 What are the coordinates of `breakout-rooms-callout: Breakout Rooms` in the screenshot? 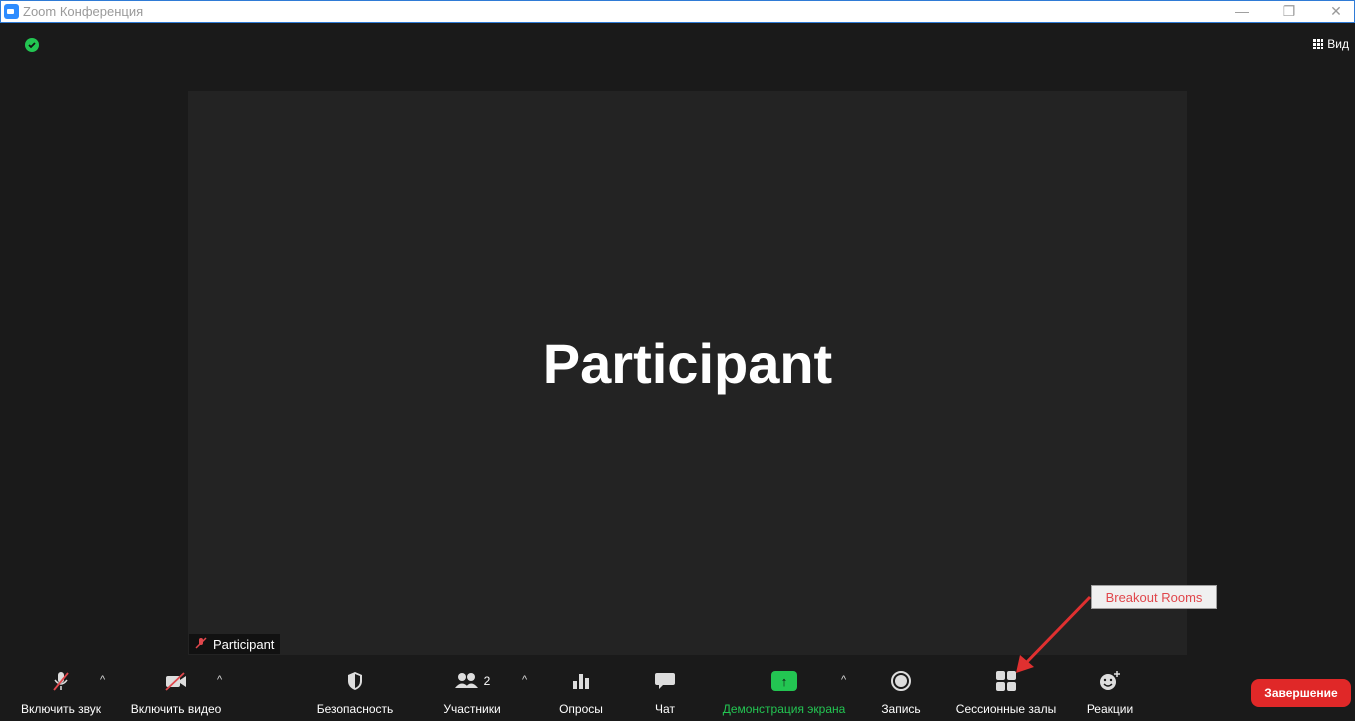 It's located at (1154, 597).